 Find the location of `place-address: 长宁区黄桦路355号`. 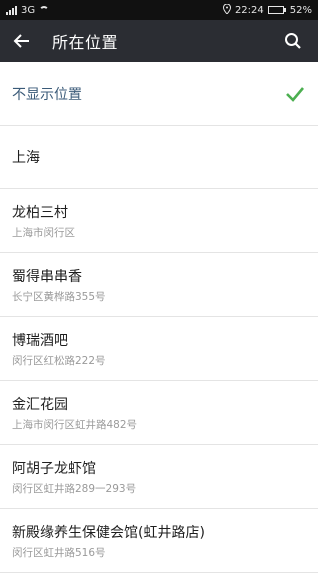

place-address: 长宁区黄桦路355号 is located at coordinates (59, 296).